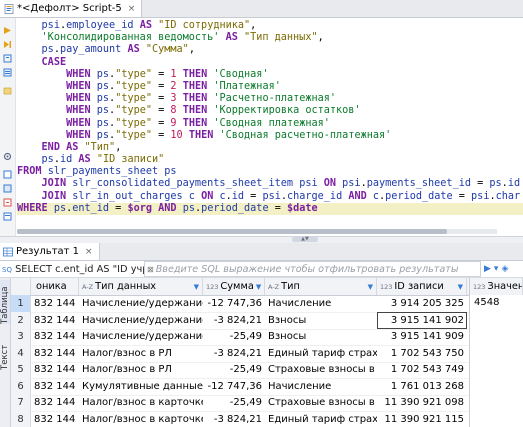 The image size is (523, 427). I want to click on table-cell: 1 702 543 750, so click(422, 353).